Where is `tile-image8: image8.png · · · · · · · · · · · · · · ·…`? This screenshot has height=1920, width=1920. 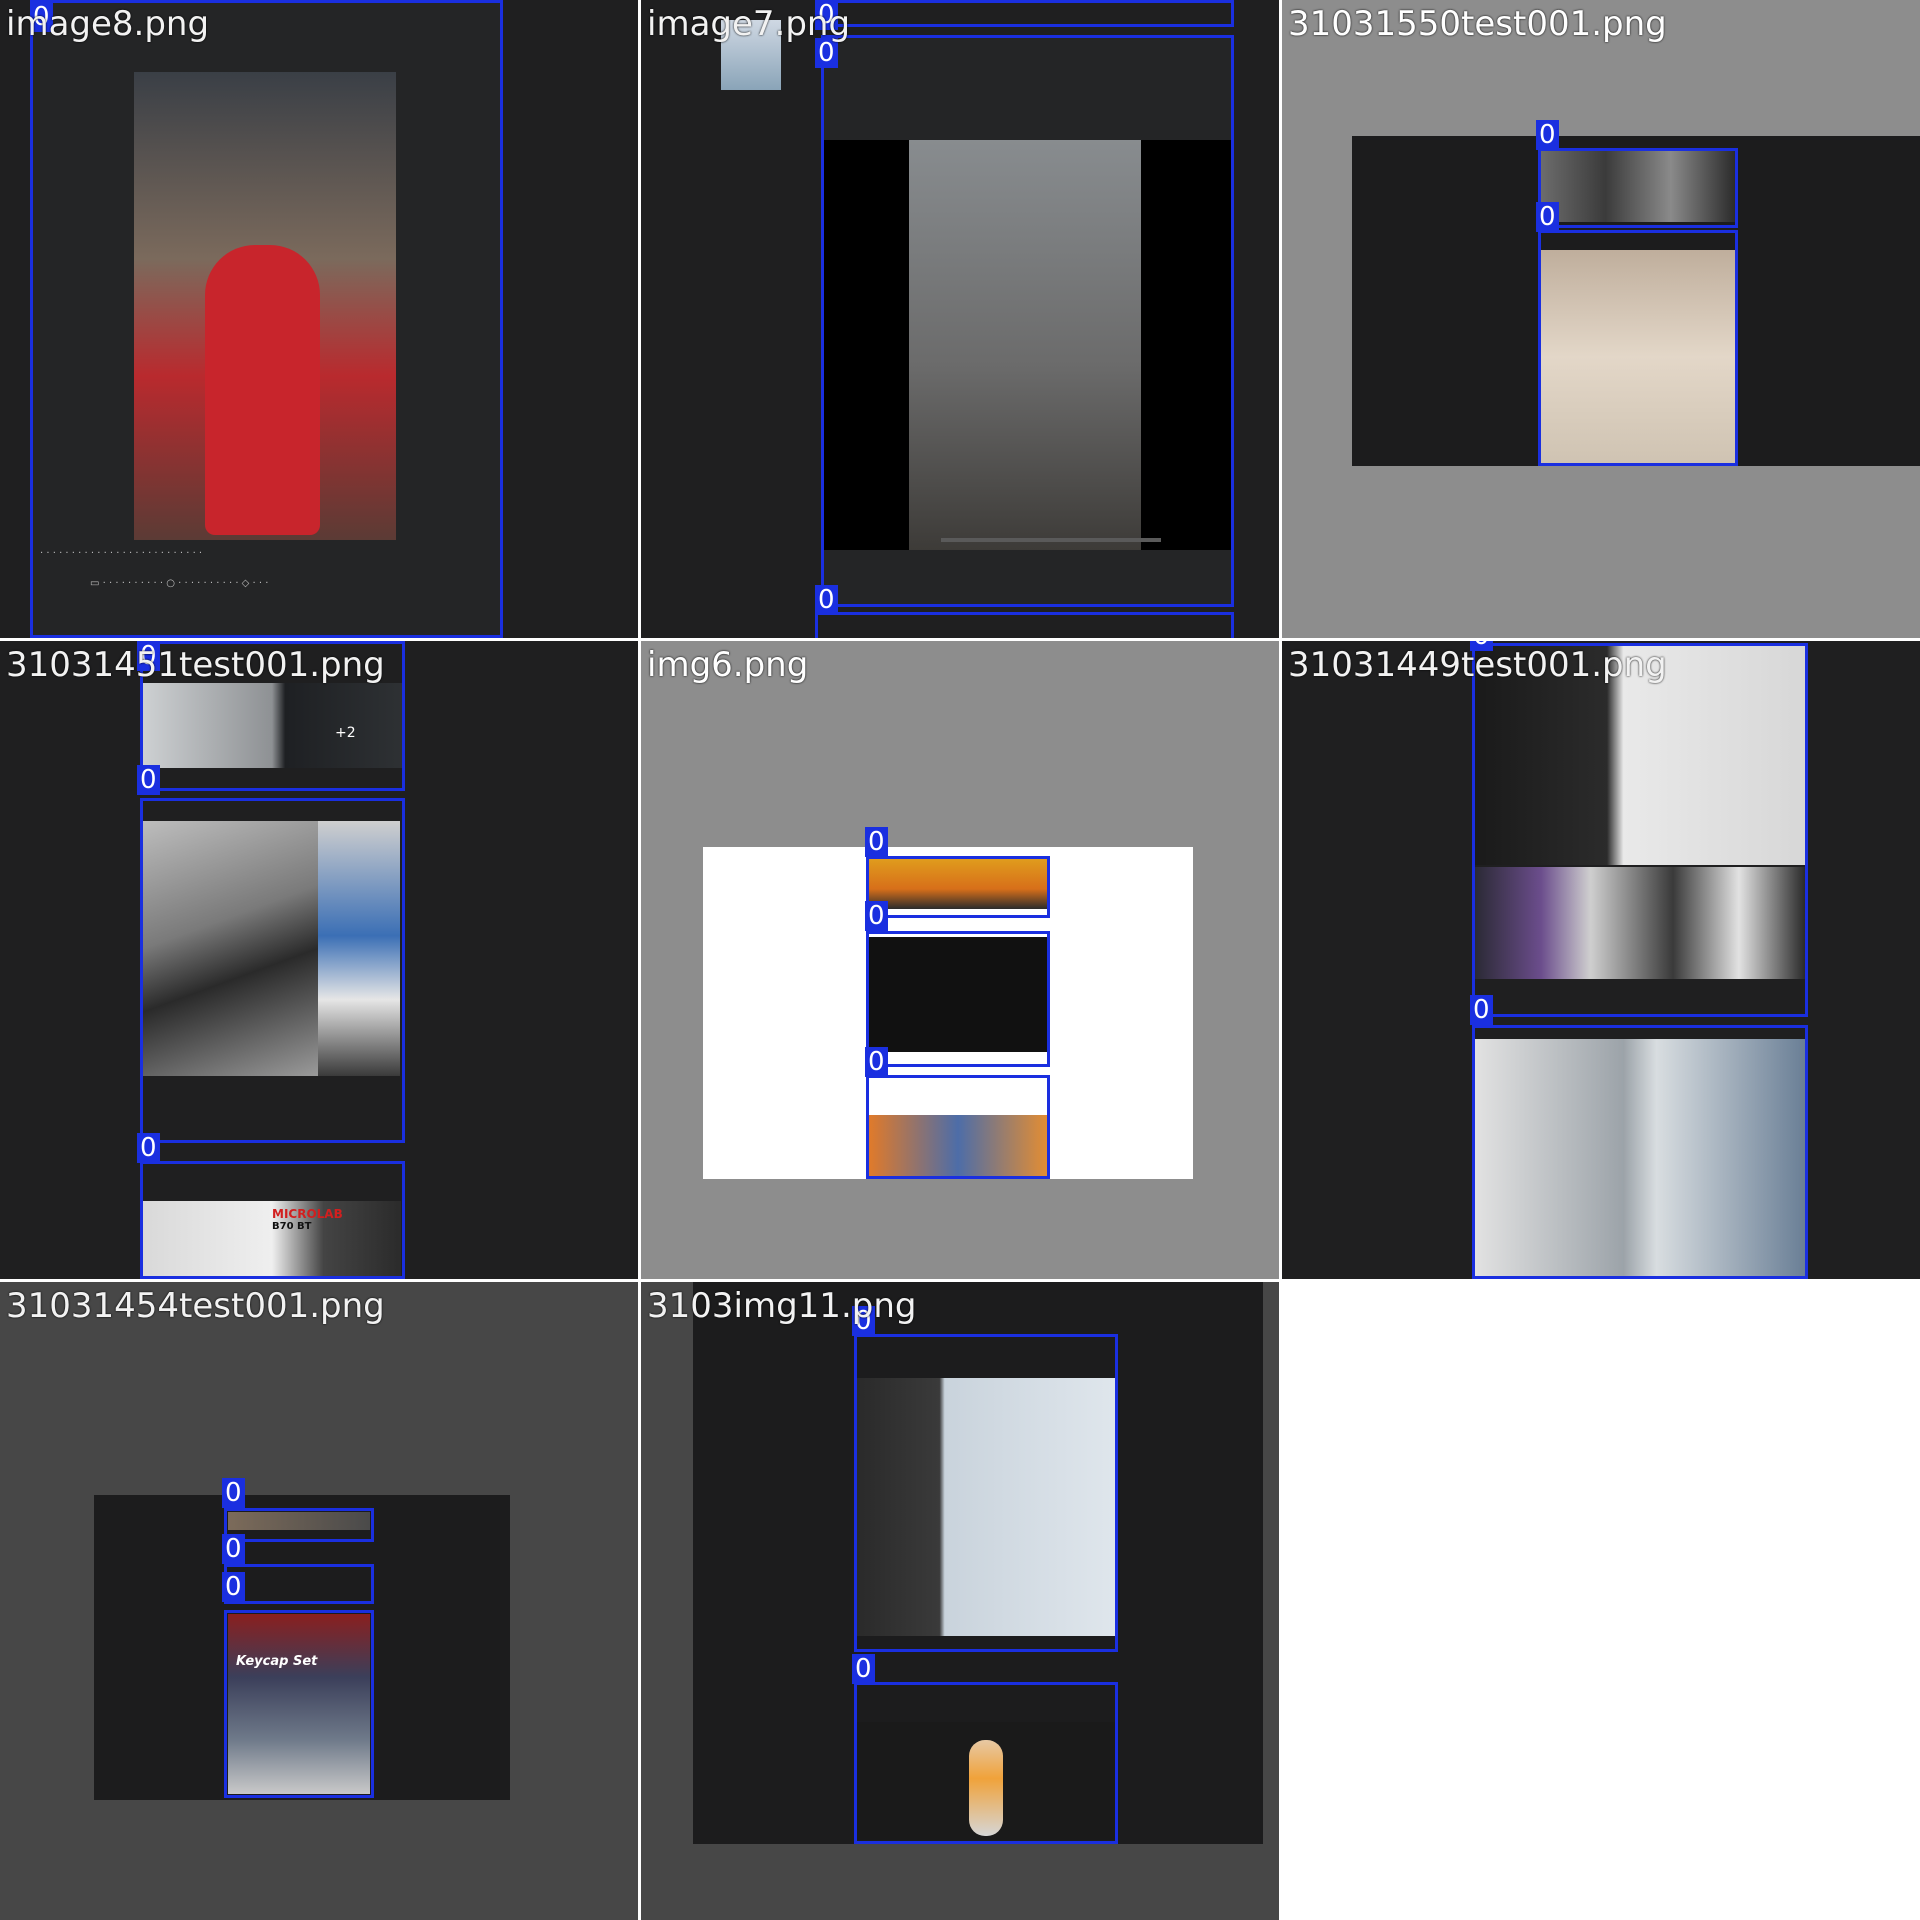
tile-image8: image8.png · · · · · · · · · · · · · · ·… is located at coordinates (319, 319).